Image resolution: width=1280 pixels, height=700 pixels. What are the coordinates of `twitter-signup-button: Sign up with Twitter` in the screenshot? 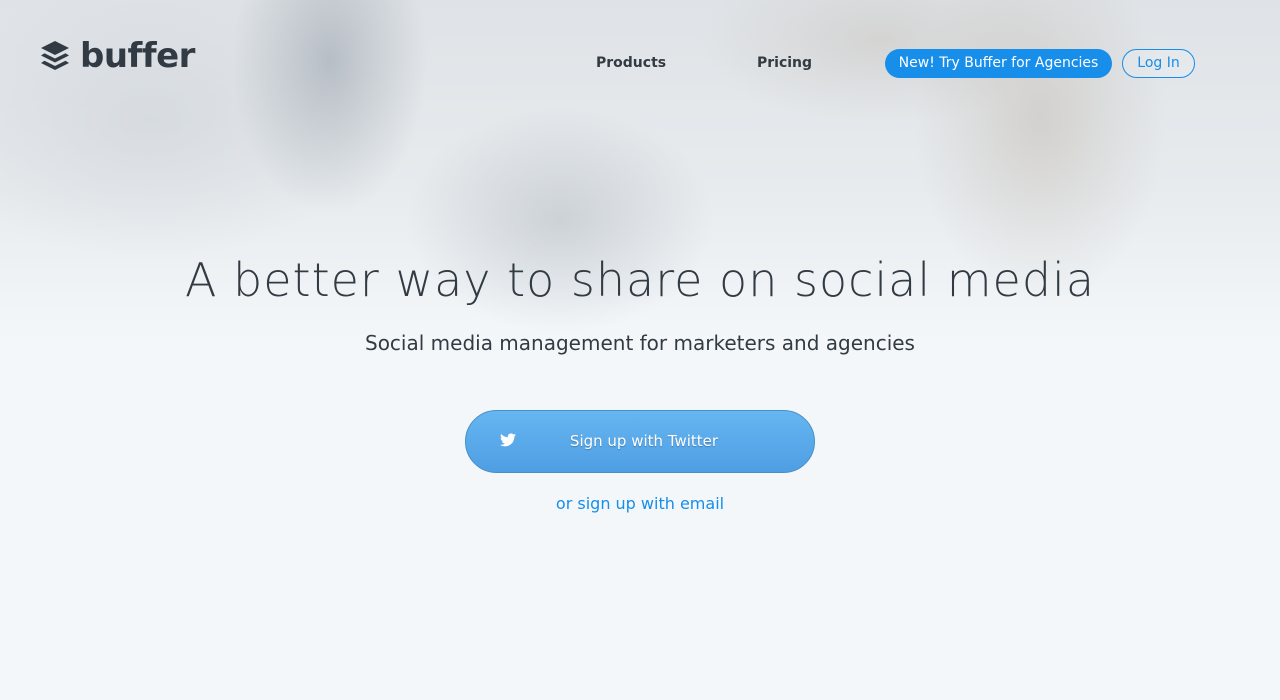 It's located at (640, 441).